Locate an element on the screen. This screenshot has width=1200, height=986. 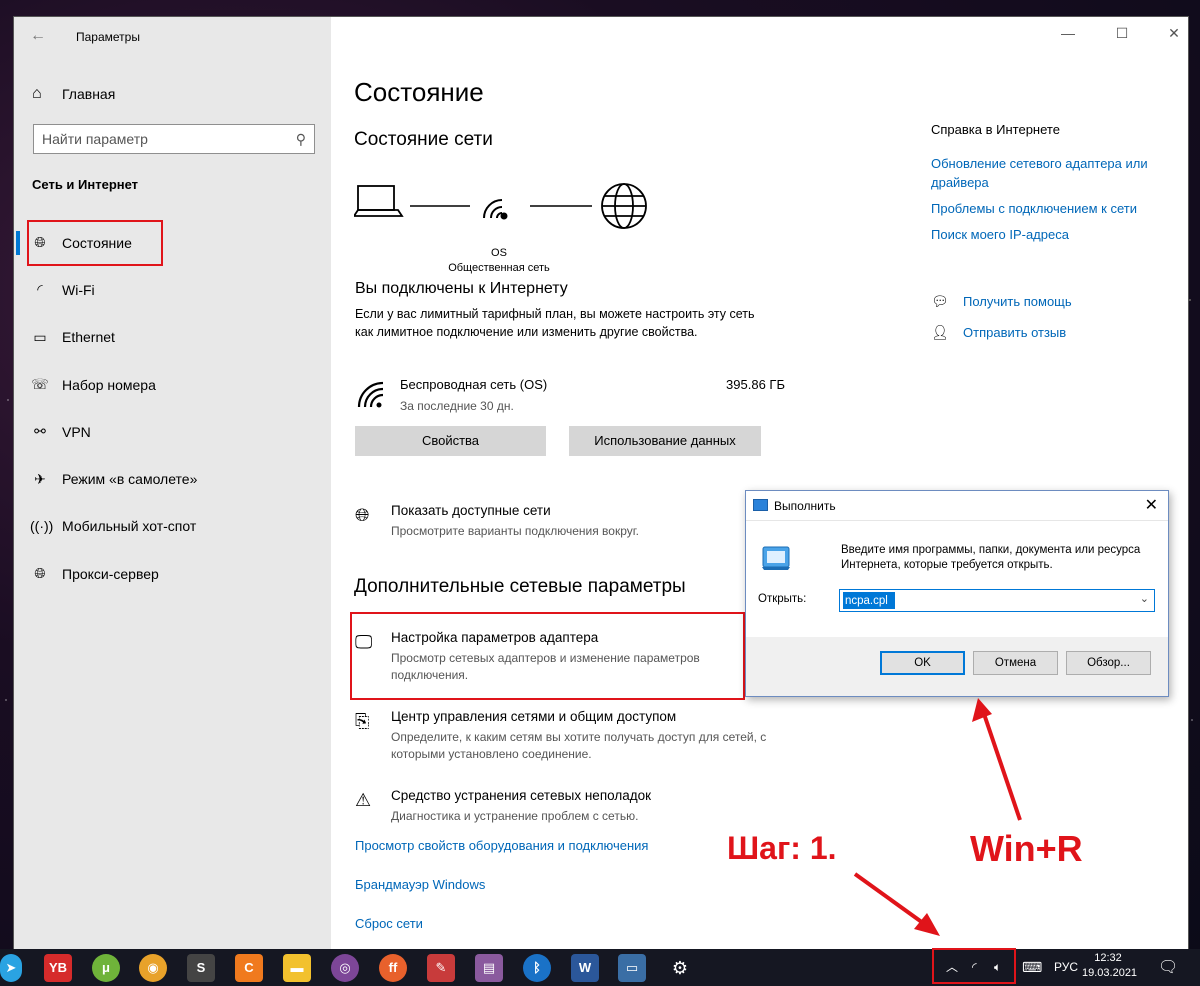
settings-app-icon: ▭ is located at coordinates (632, 968).